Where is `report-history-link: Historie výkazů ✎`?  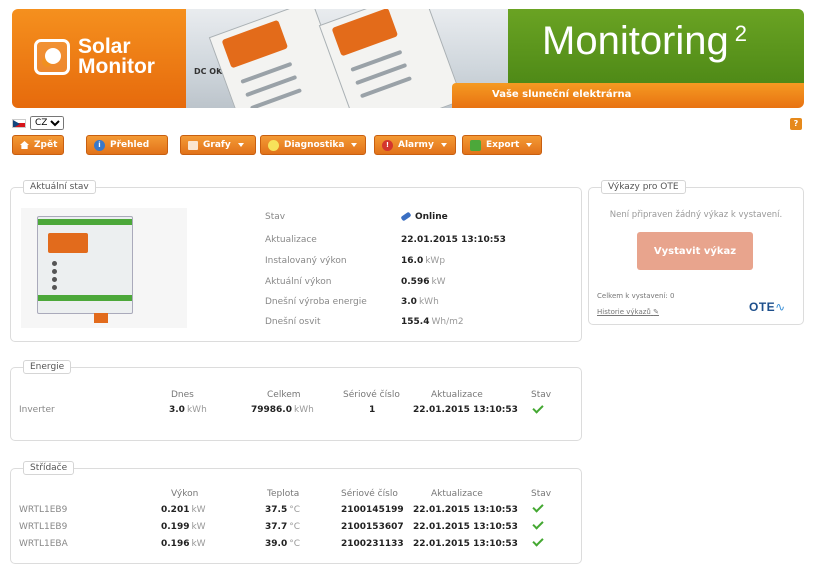 report-history-link: Historie výkazů ✎ is located at coordinates (628, 312).